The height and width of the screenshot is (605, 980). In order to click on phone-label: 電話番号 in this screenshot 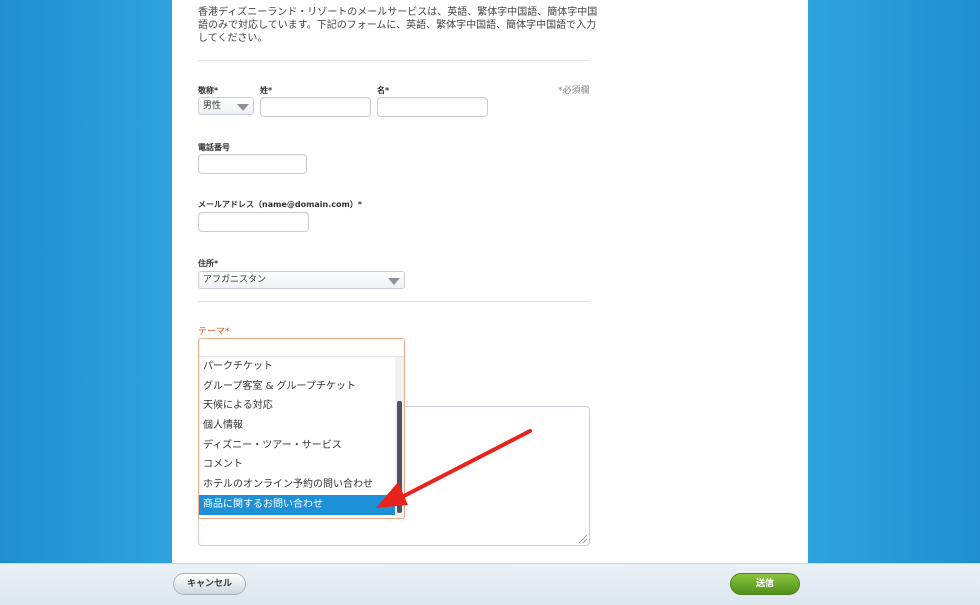, I will do `click(214, 147)`.